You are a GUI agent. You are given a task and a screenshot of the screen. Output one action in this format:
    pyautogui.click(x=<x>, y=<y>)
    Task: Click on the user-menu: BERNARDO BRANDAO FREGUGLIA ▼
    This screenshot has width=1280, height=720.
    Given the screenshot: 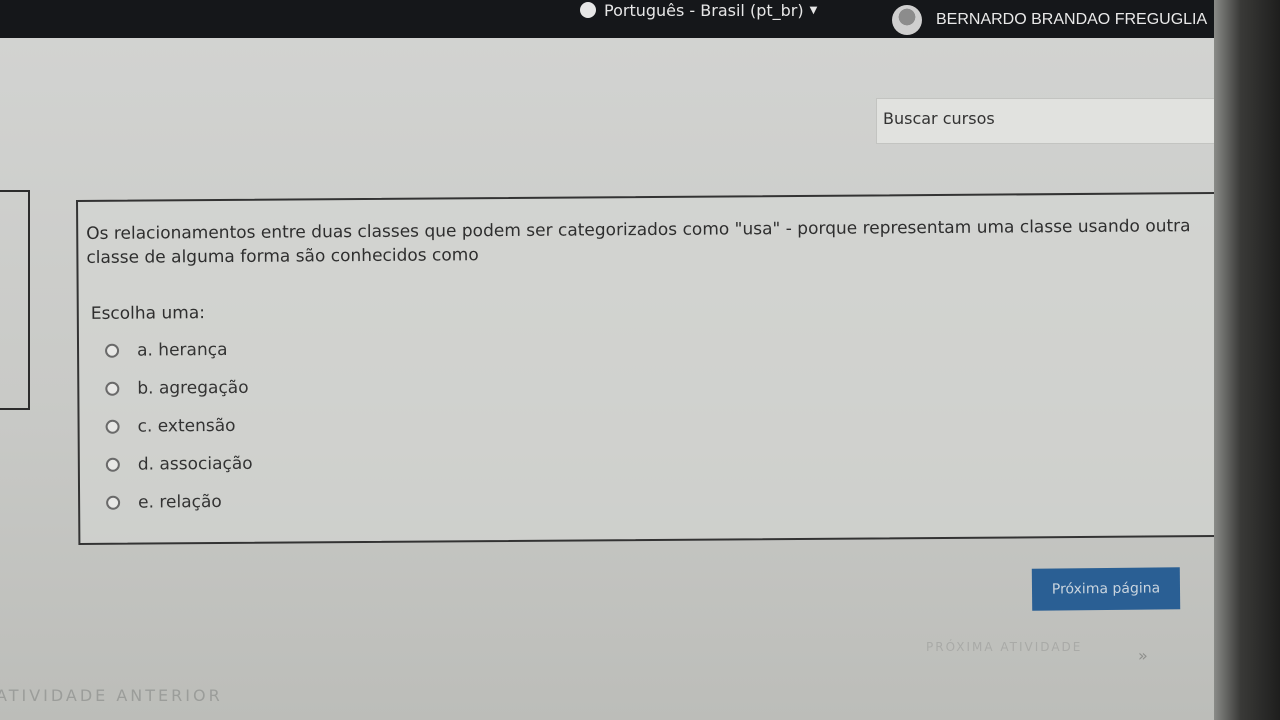 What is the action you would take?
    pyautogui.click(x=1060, y=20)
    